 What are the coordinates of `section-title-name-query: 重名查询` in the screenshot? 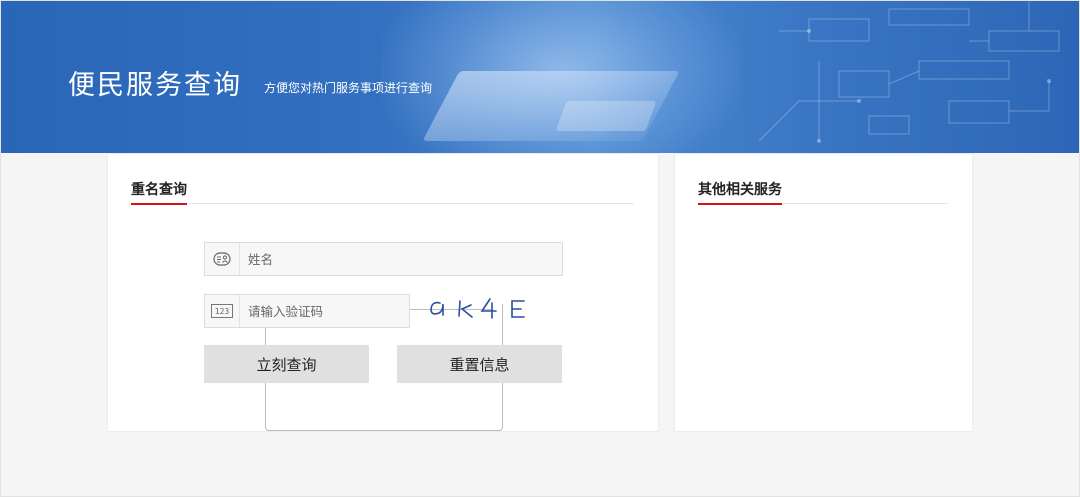 It's located at (159, 193).